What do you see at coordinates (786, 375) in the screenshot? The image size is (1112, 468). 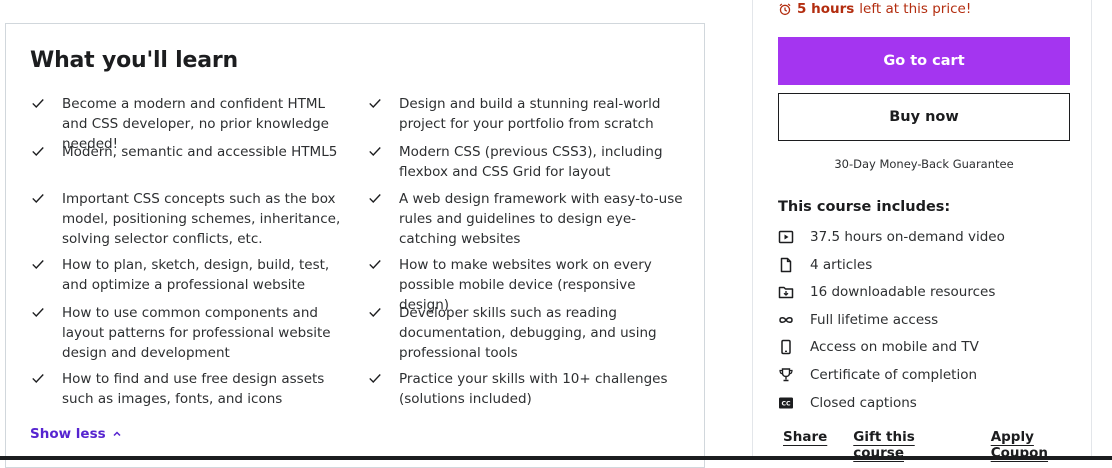 I see `trophy-icon` at bounding box center [786, 375].